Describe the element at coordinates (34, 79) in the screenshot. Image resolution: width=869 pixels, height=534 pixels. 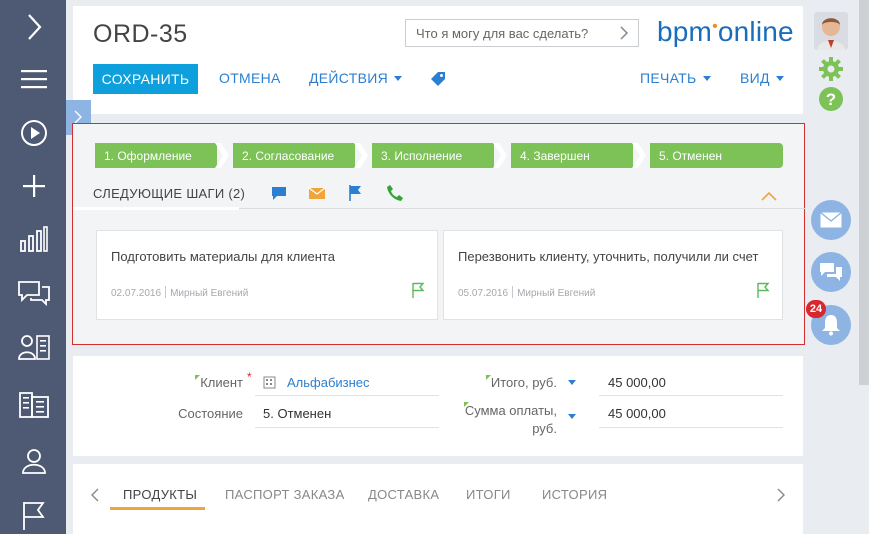
I see `menu-icon` at that location.